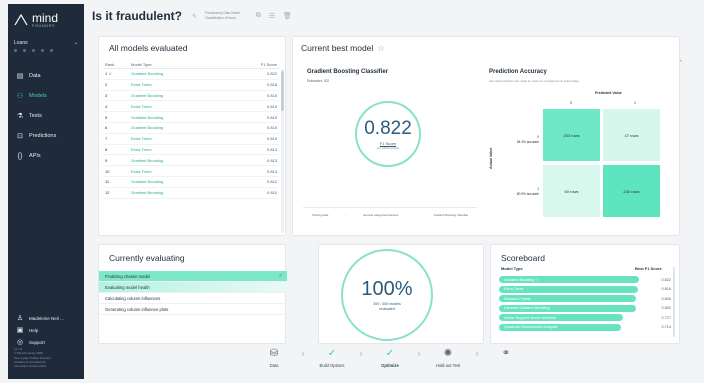 The height and width of the screenshot is (383, 704). I want to click on table-row: 11 Gradient Boosting 0.812, so click(191, 182).